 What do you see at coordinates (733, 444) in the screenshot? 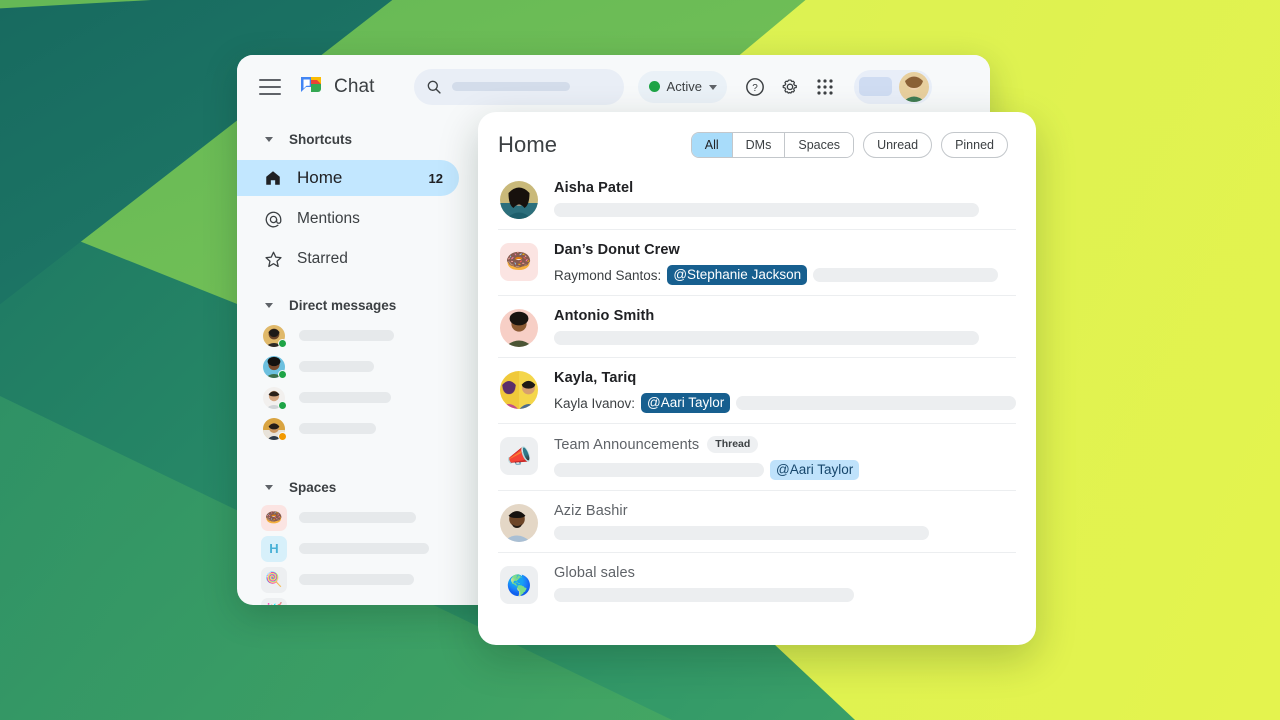
I see `status-badge: Thread` at bounding box center [733, 444].